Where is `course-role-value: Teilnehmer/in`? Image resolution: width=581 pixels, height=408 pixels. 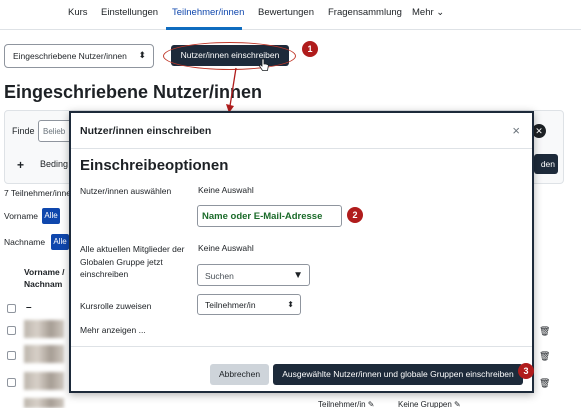
course-role-value: Teilnehmer/in is located at coordinates (230, 305).